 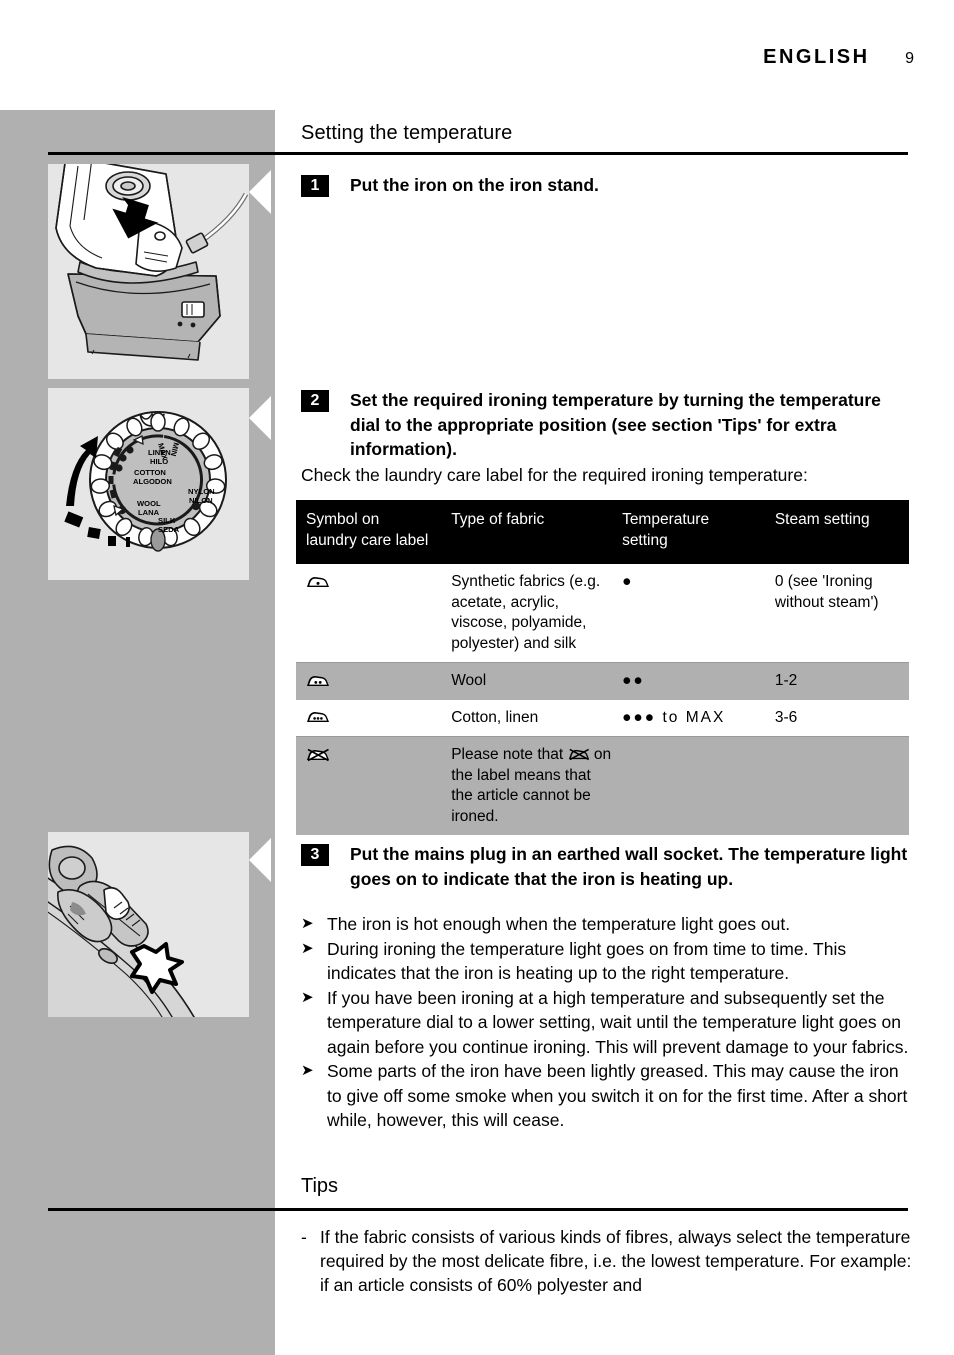 I want to click on dial-label-lana: LANA, so click(x=149, y=512).